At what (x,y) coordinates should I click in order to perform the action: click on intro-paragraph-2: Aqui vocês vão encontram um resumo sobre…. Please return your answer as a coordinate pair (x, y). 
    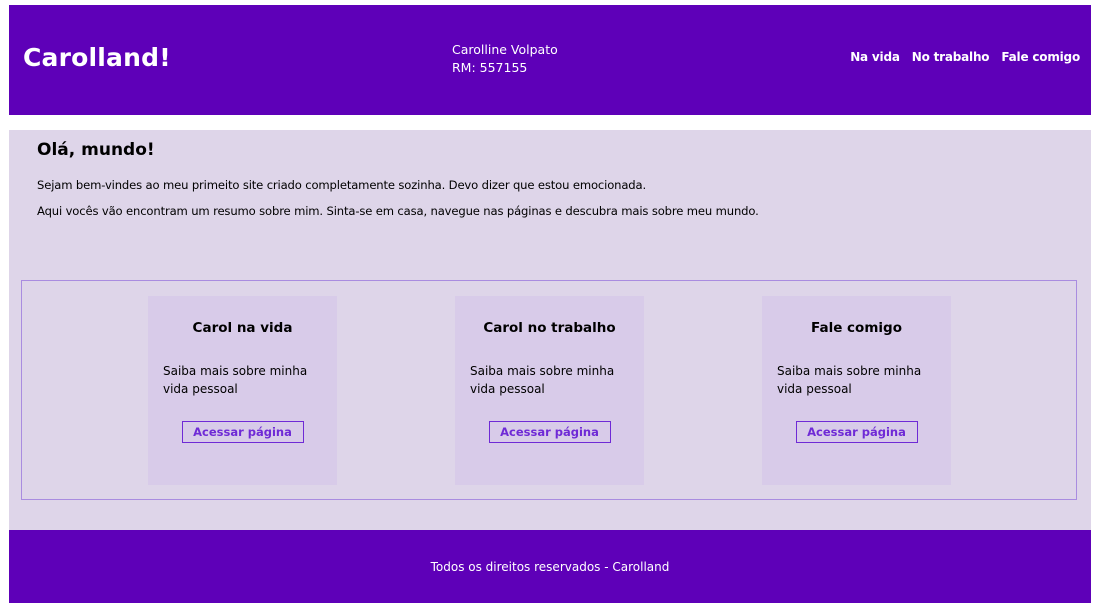
    Looking at the image, I should click on (398, 211).